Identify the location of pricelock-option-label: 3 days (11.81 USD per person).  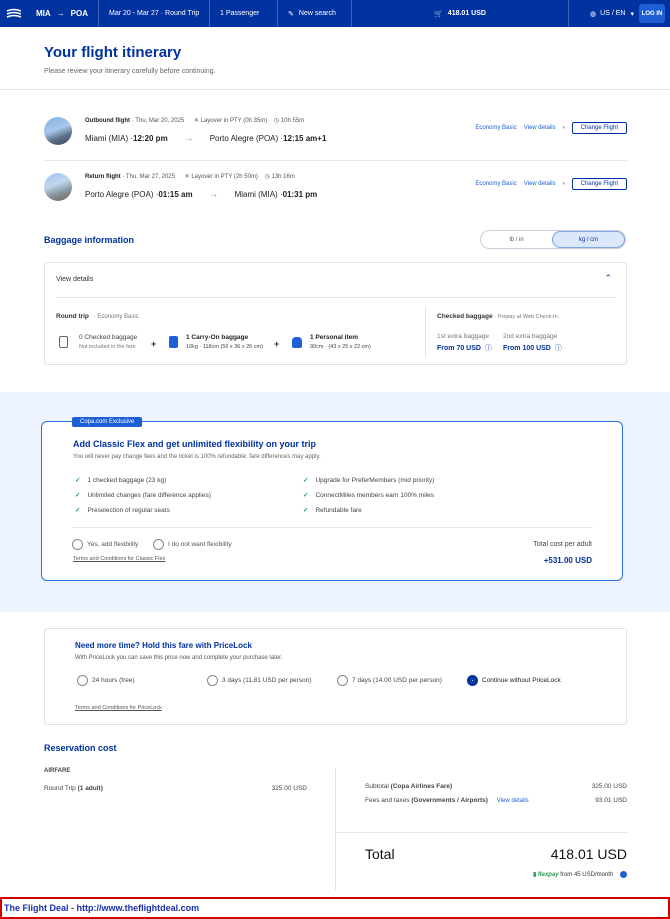
(267, 681).